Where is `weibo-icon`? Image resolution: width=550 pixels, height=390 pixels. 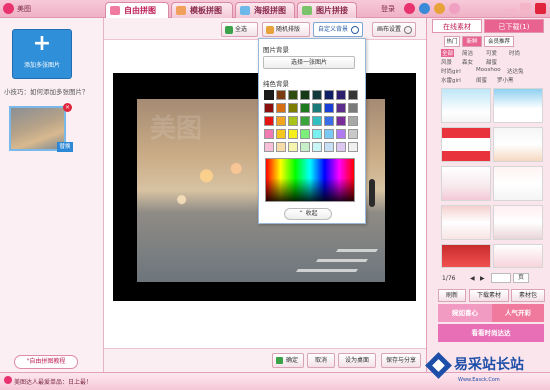
weibo-icon is located at coordinates (409, 8).